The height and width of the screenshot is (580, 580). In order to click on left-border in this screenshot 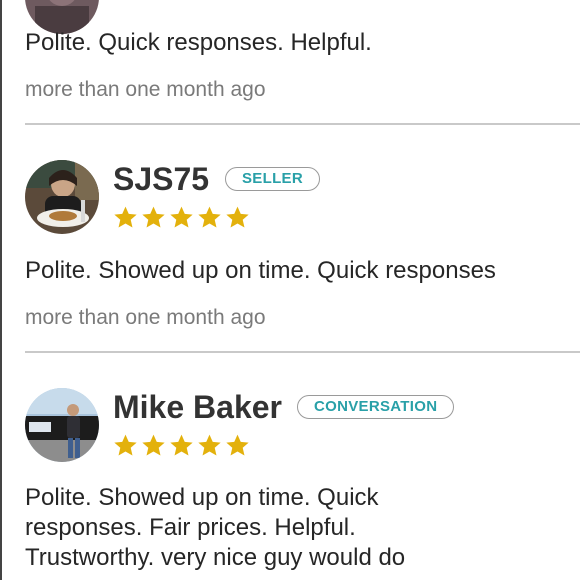, I will do `click(1, 290)`.